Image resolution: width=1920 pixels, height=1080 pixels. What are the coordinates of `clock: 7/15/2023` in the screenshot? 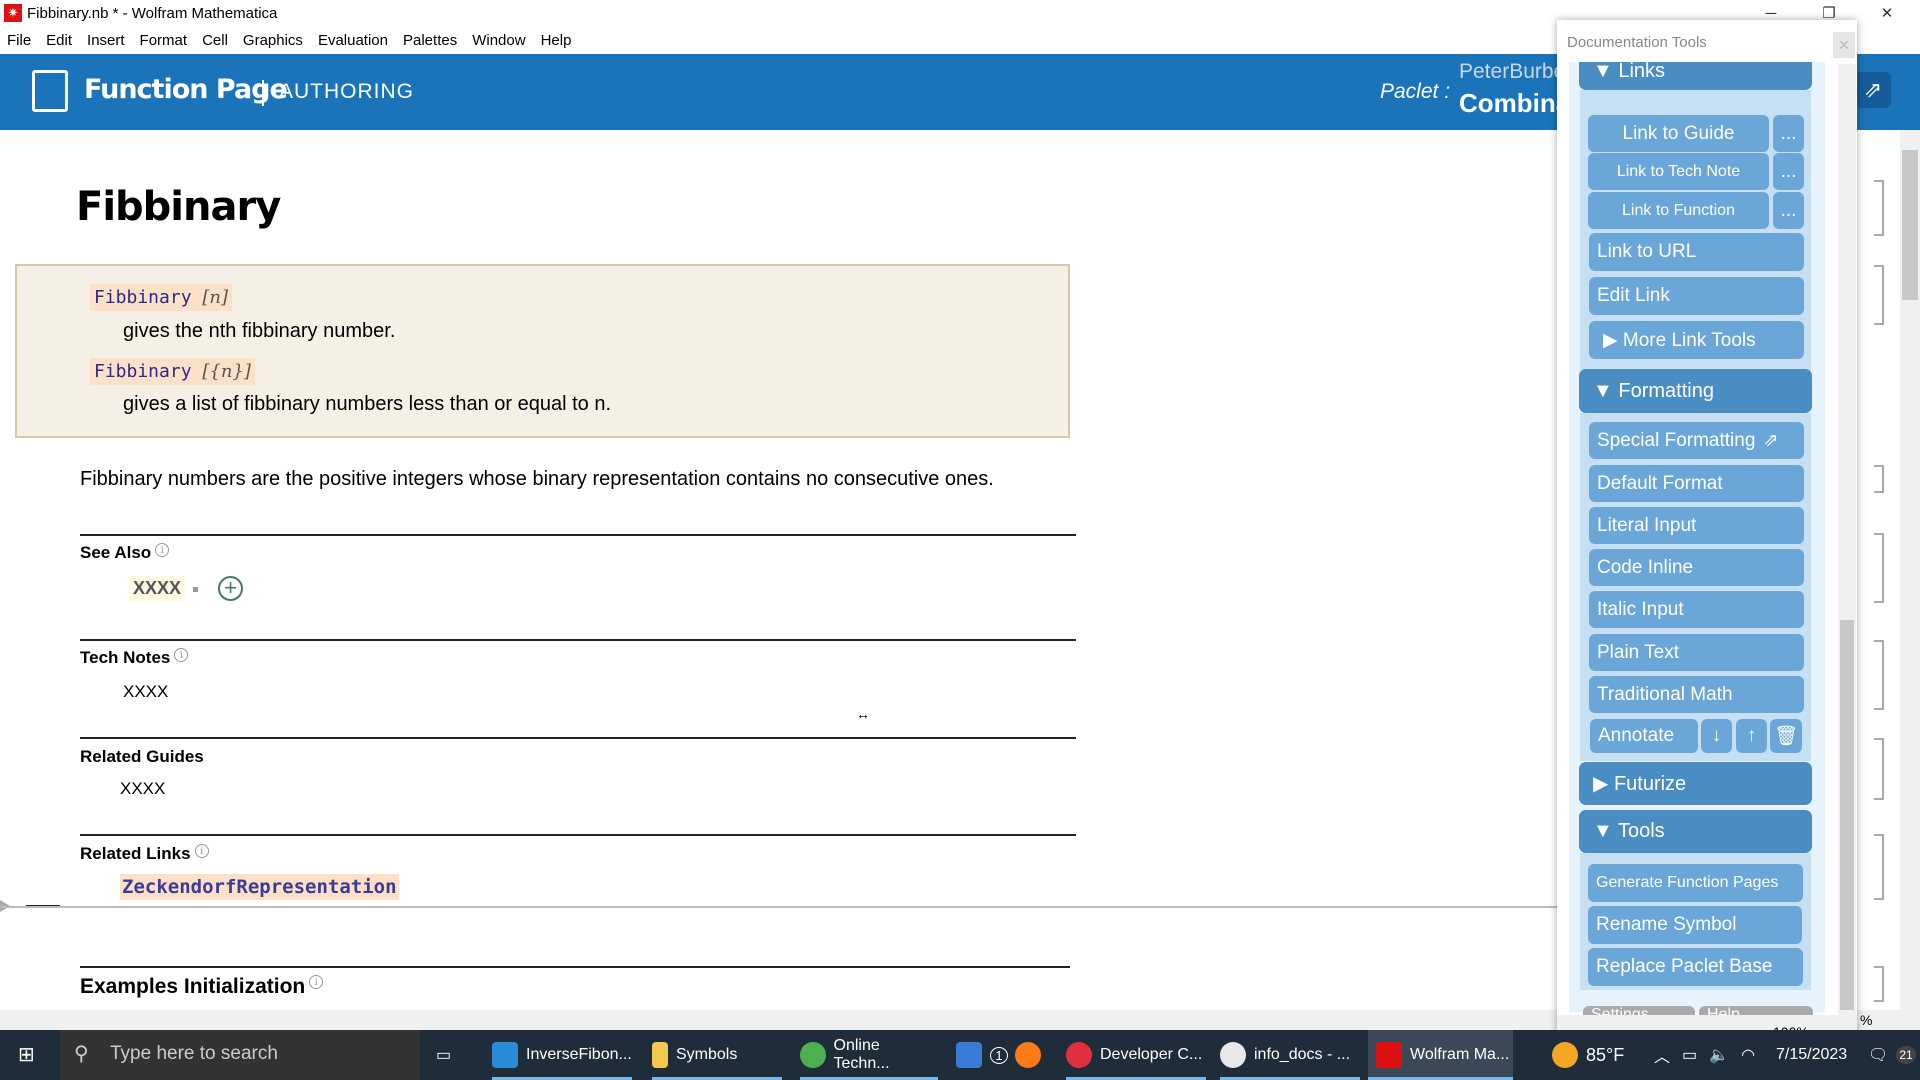 It's located at (1811, 1055).